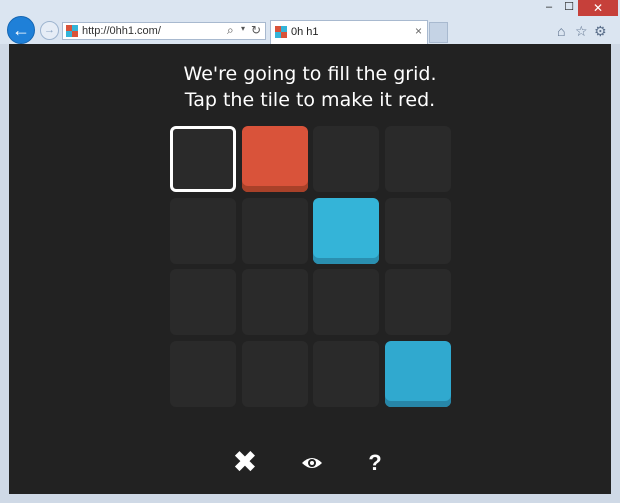 The height and width of the screenshot is (503, 620). I want to click on eye-icon, so click(312, 463).